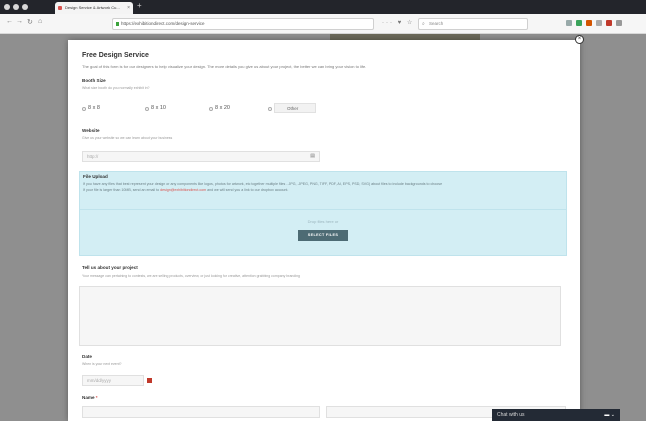 This screenshot has height=421, width=646. What do you see at coordinates (16, 7) in the screenshot?
I see `window-minimize-dot` at bounding box center [16, 7].